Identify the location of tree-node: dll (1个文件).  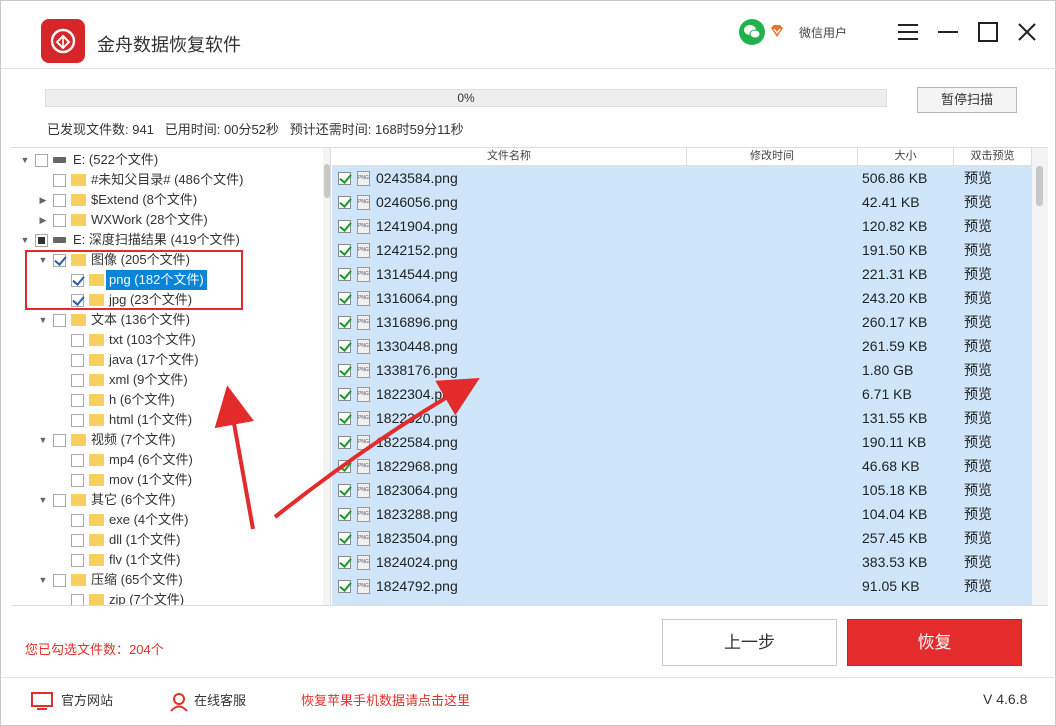
(166, 540).